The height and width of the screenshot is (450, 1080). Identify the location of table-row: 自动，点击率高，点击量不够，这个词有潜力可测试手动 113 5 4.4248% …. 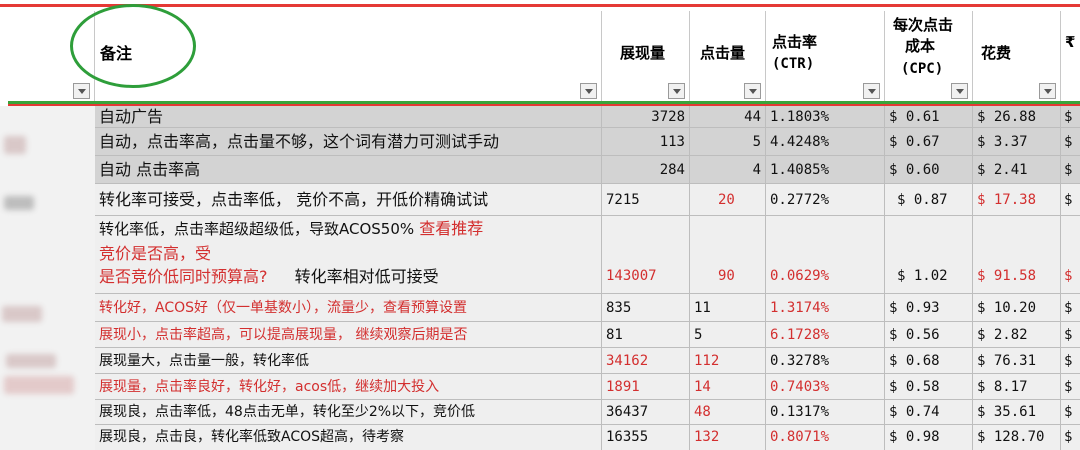
(587, 142).